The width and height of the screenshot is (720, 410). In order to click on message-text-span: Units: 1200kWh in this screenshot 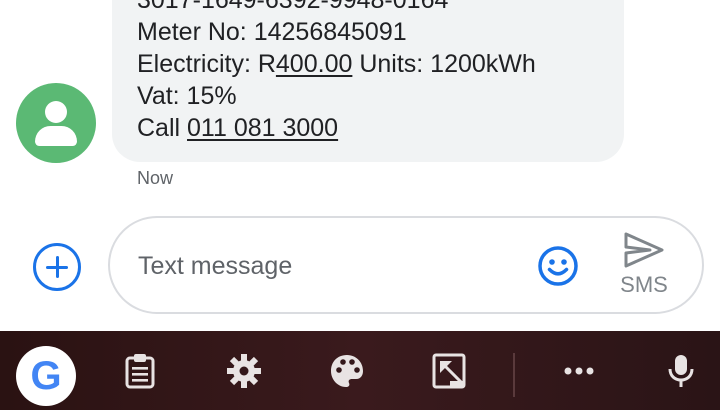, I will do `click(444, 64)`.